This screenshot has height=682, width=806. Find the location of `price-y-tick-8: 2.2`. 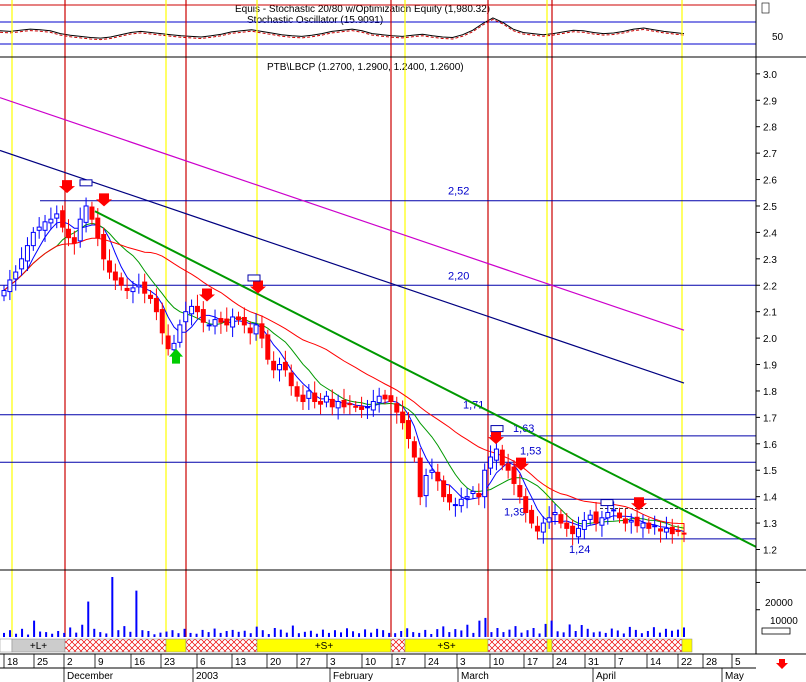

price-y-tick-8: 2.2 is located at coordinates (770, 286).